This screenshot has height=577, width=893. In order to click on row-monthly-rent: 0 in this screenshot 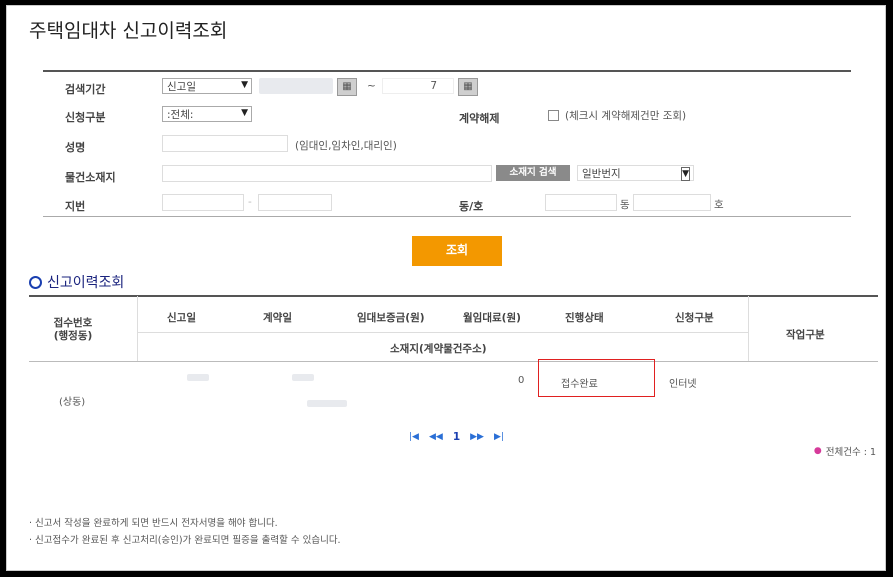, I will do `click(521, 380)`.